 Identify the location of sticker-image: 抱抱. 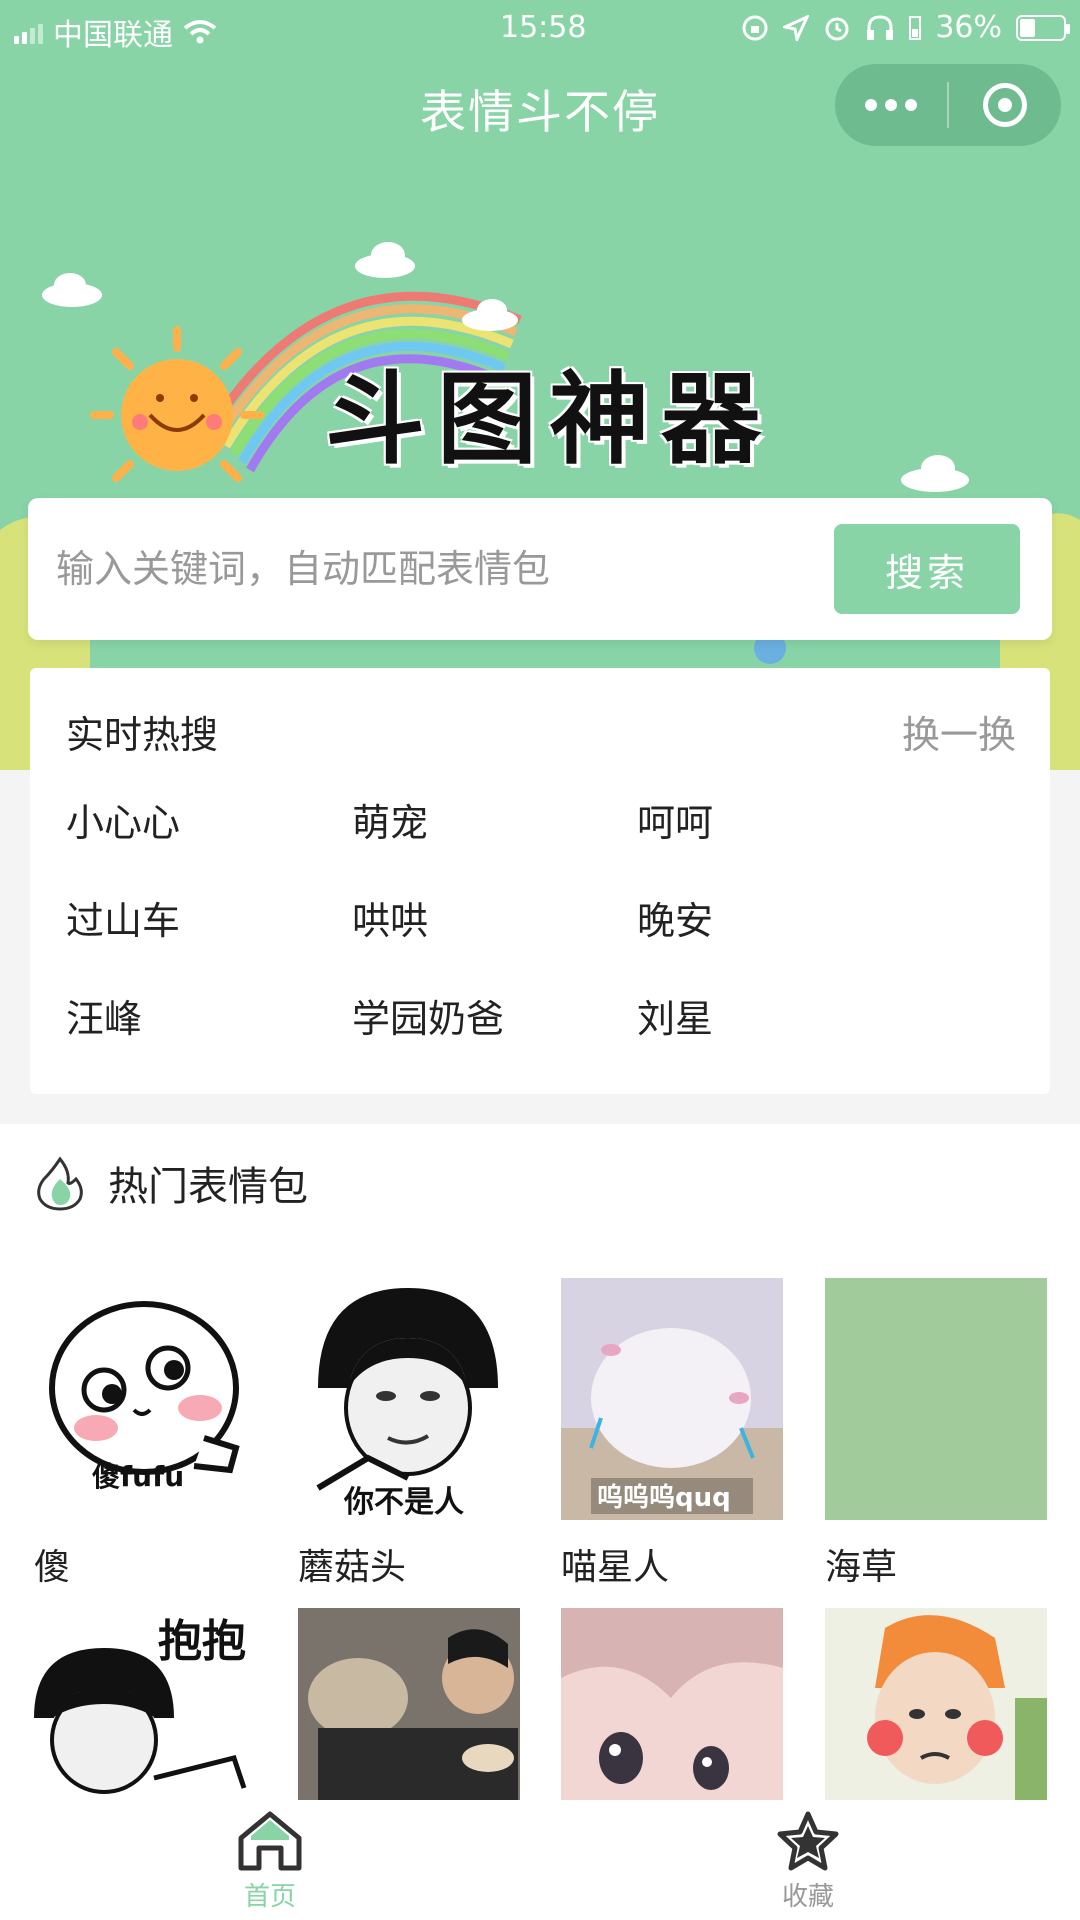
(140, 1705).